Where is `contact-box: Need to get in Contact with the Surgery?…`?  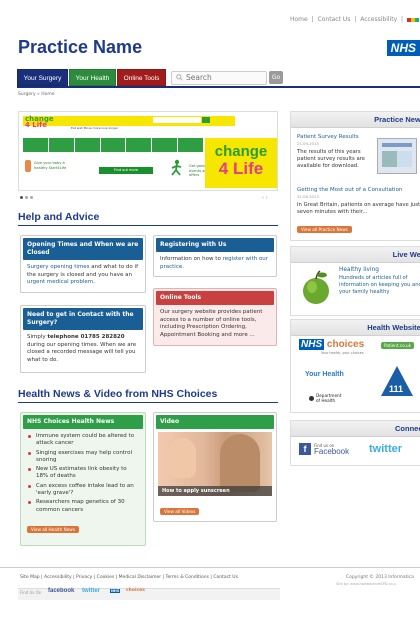
contact-box: Need to get in Contact with the Surgery?… is located at coordinates (83, 339).